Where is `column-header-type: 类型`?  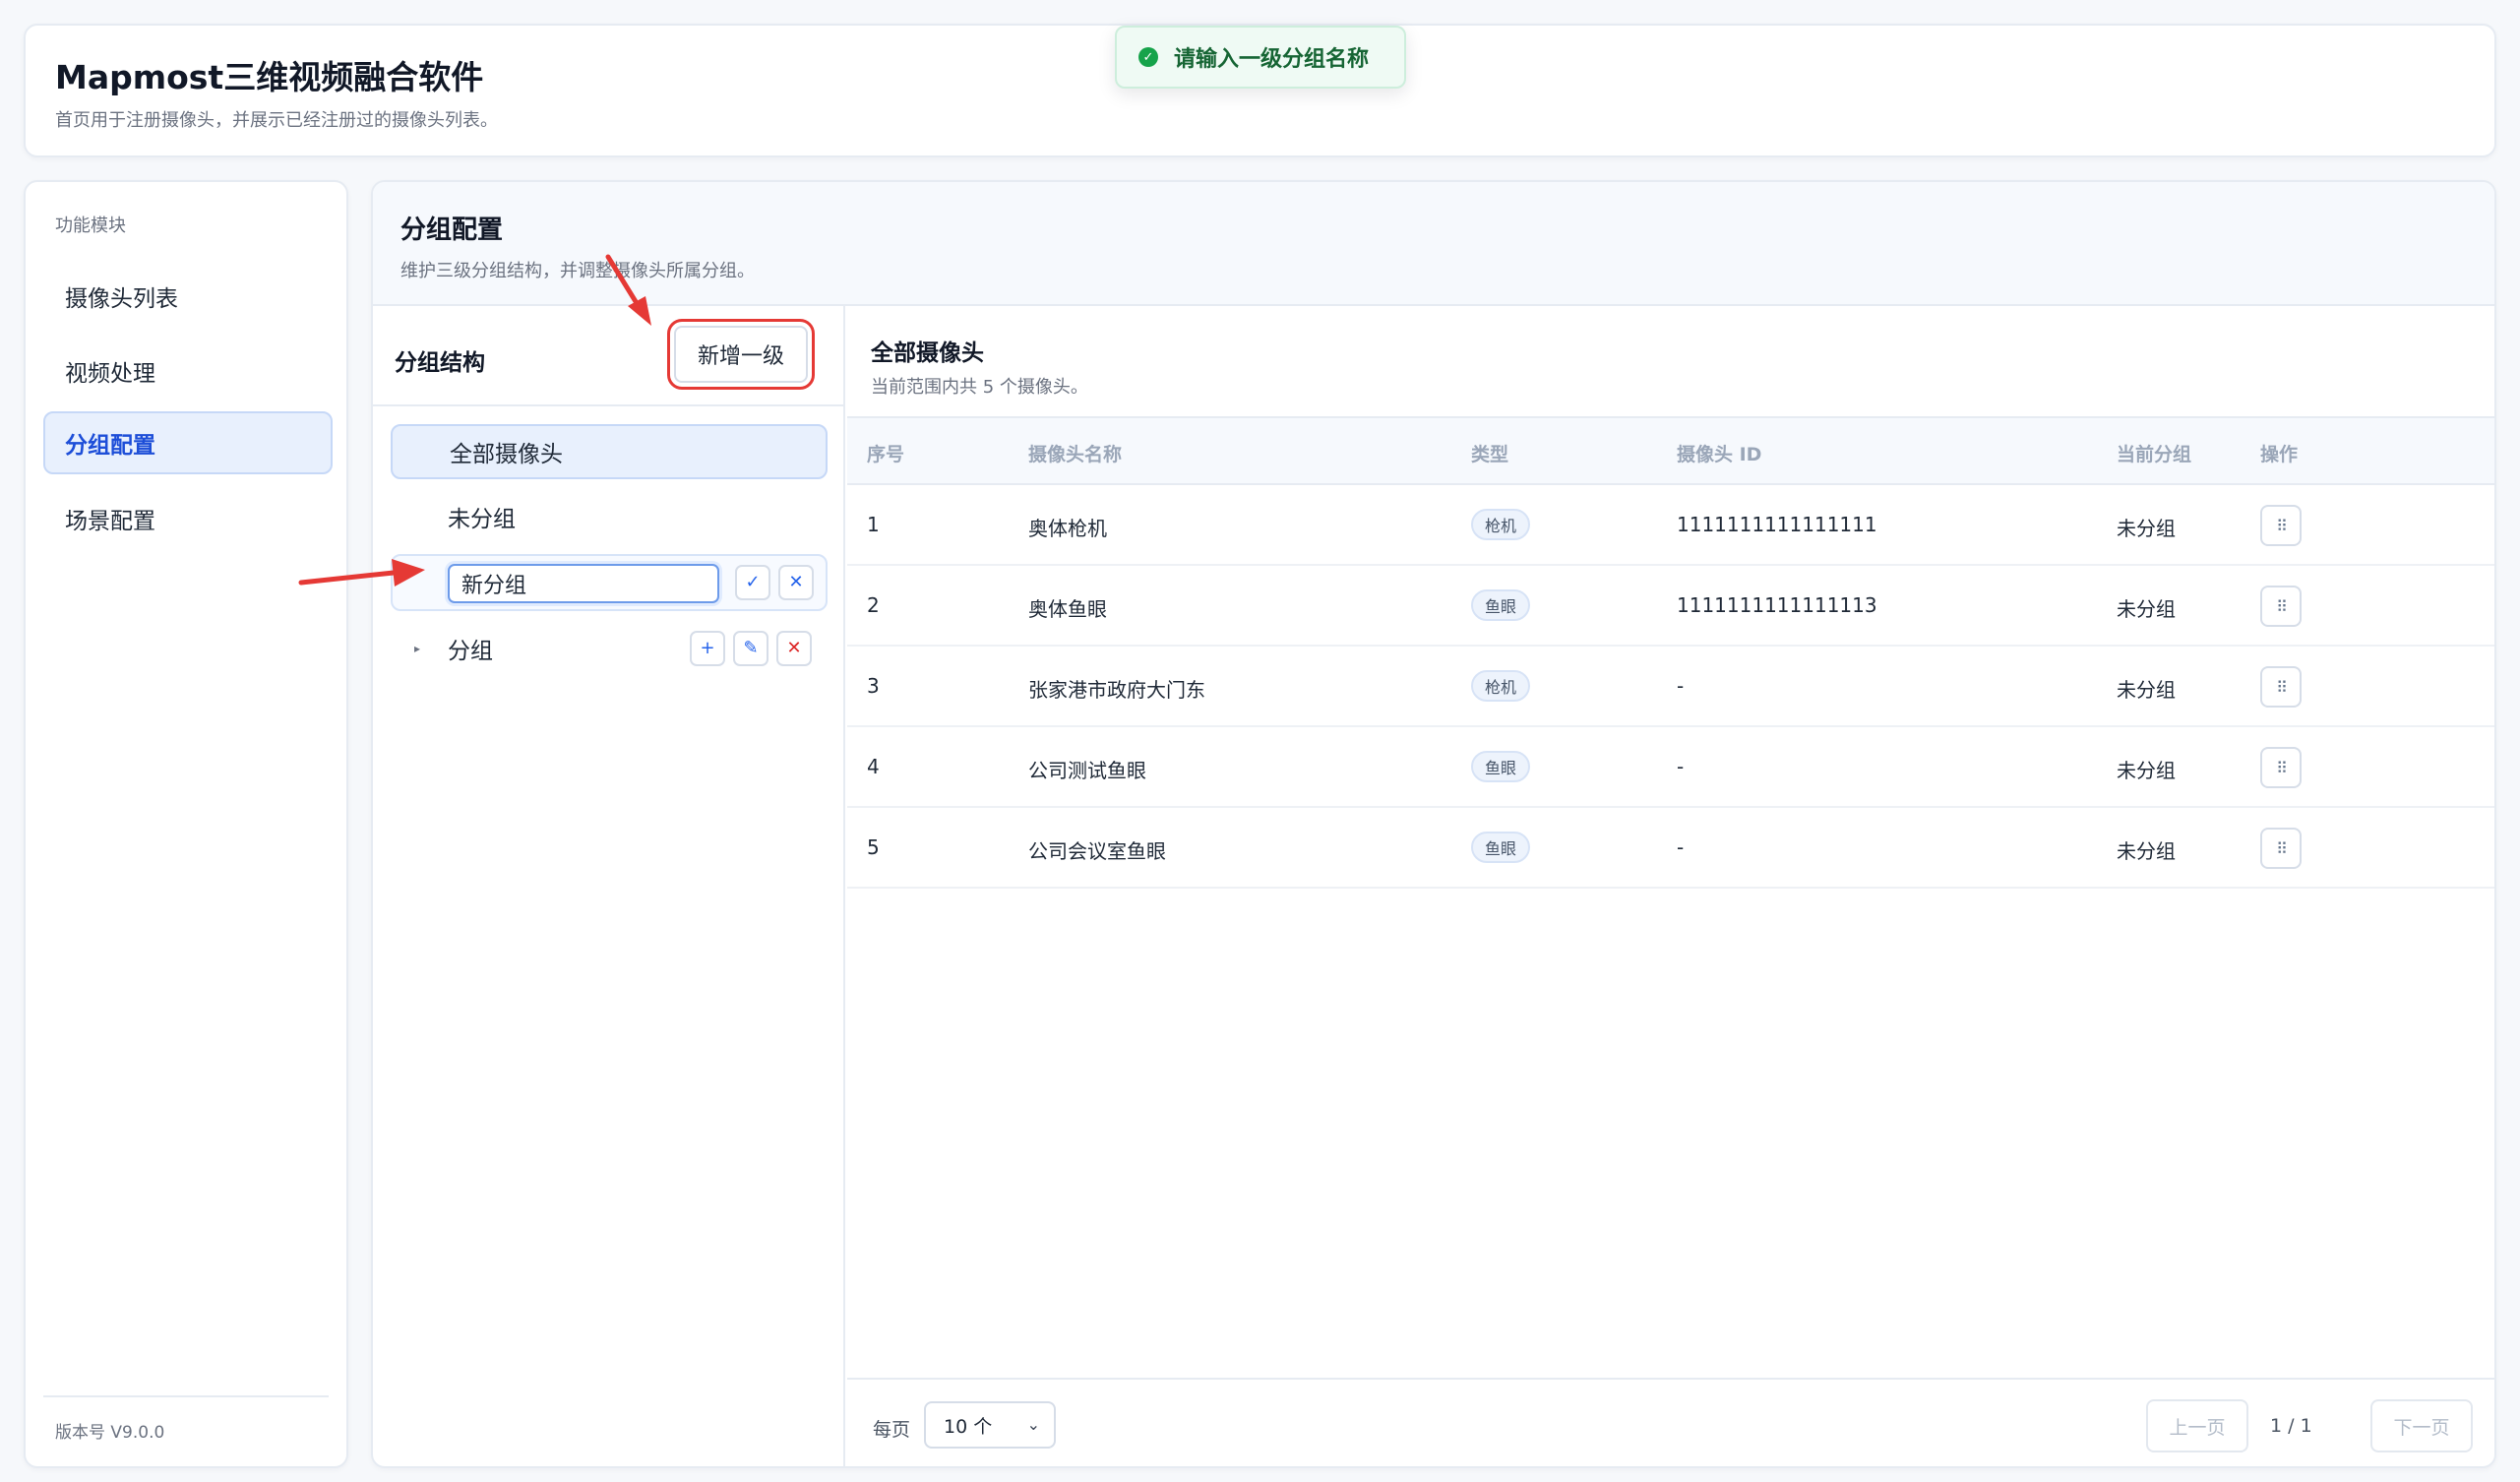
column-header-type: 类型 is located at coordinates (1490, 454).